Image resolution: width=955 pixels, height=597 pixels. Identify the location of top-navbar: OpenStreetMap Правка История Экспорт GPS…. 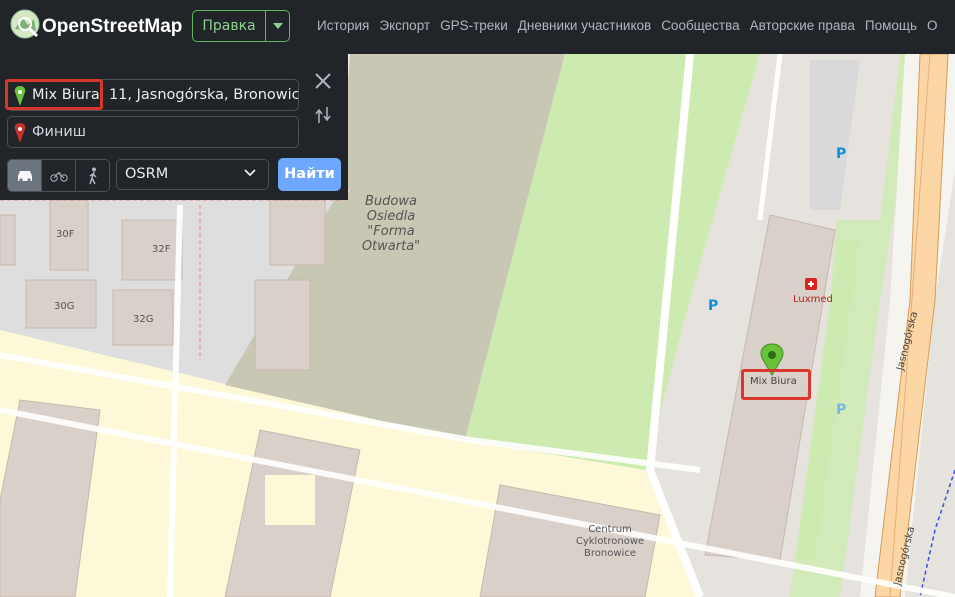
(477, 27).